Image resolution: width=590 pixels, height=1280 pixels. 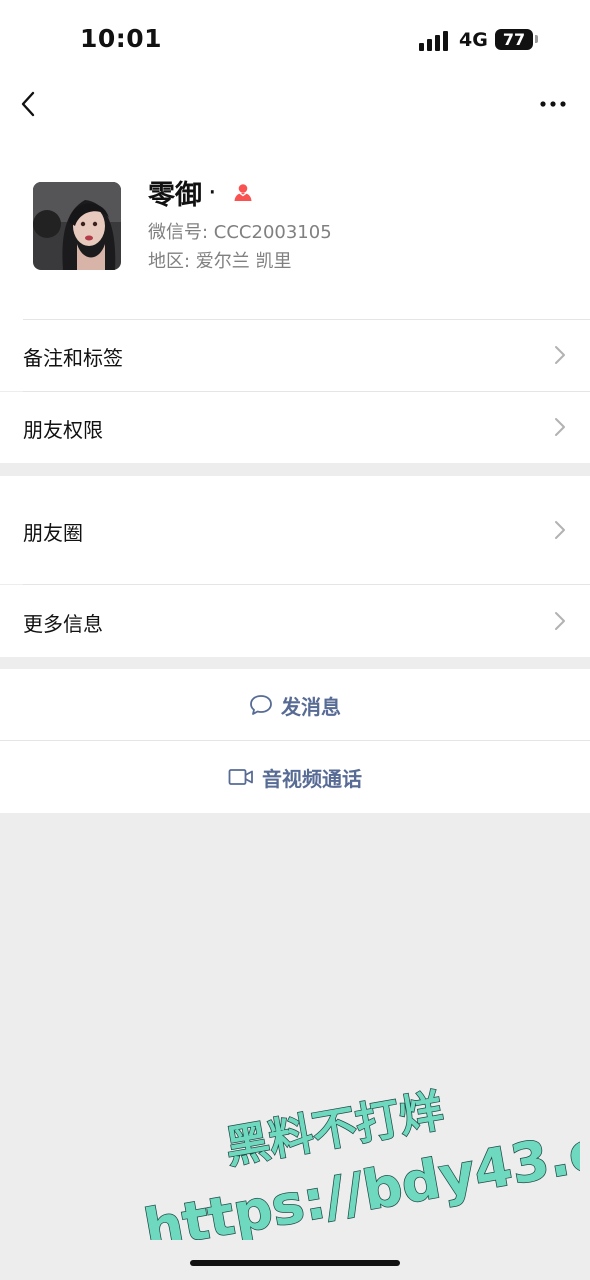 What do you see at coordinates (261, 705) in the screenshot?
I see `chat-bubble-icon` at bounding box center [261, 705].